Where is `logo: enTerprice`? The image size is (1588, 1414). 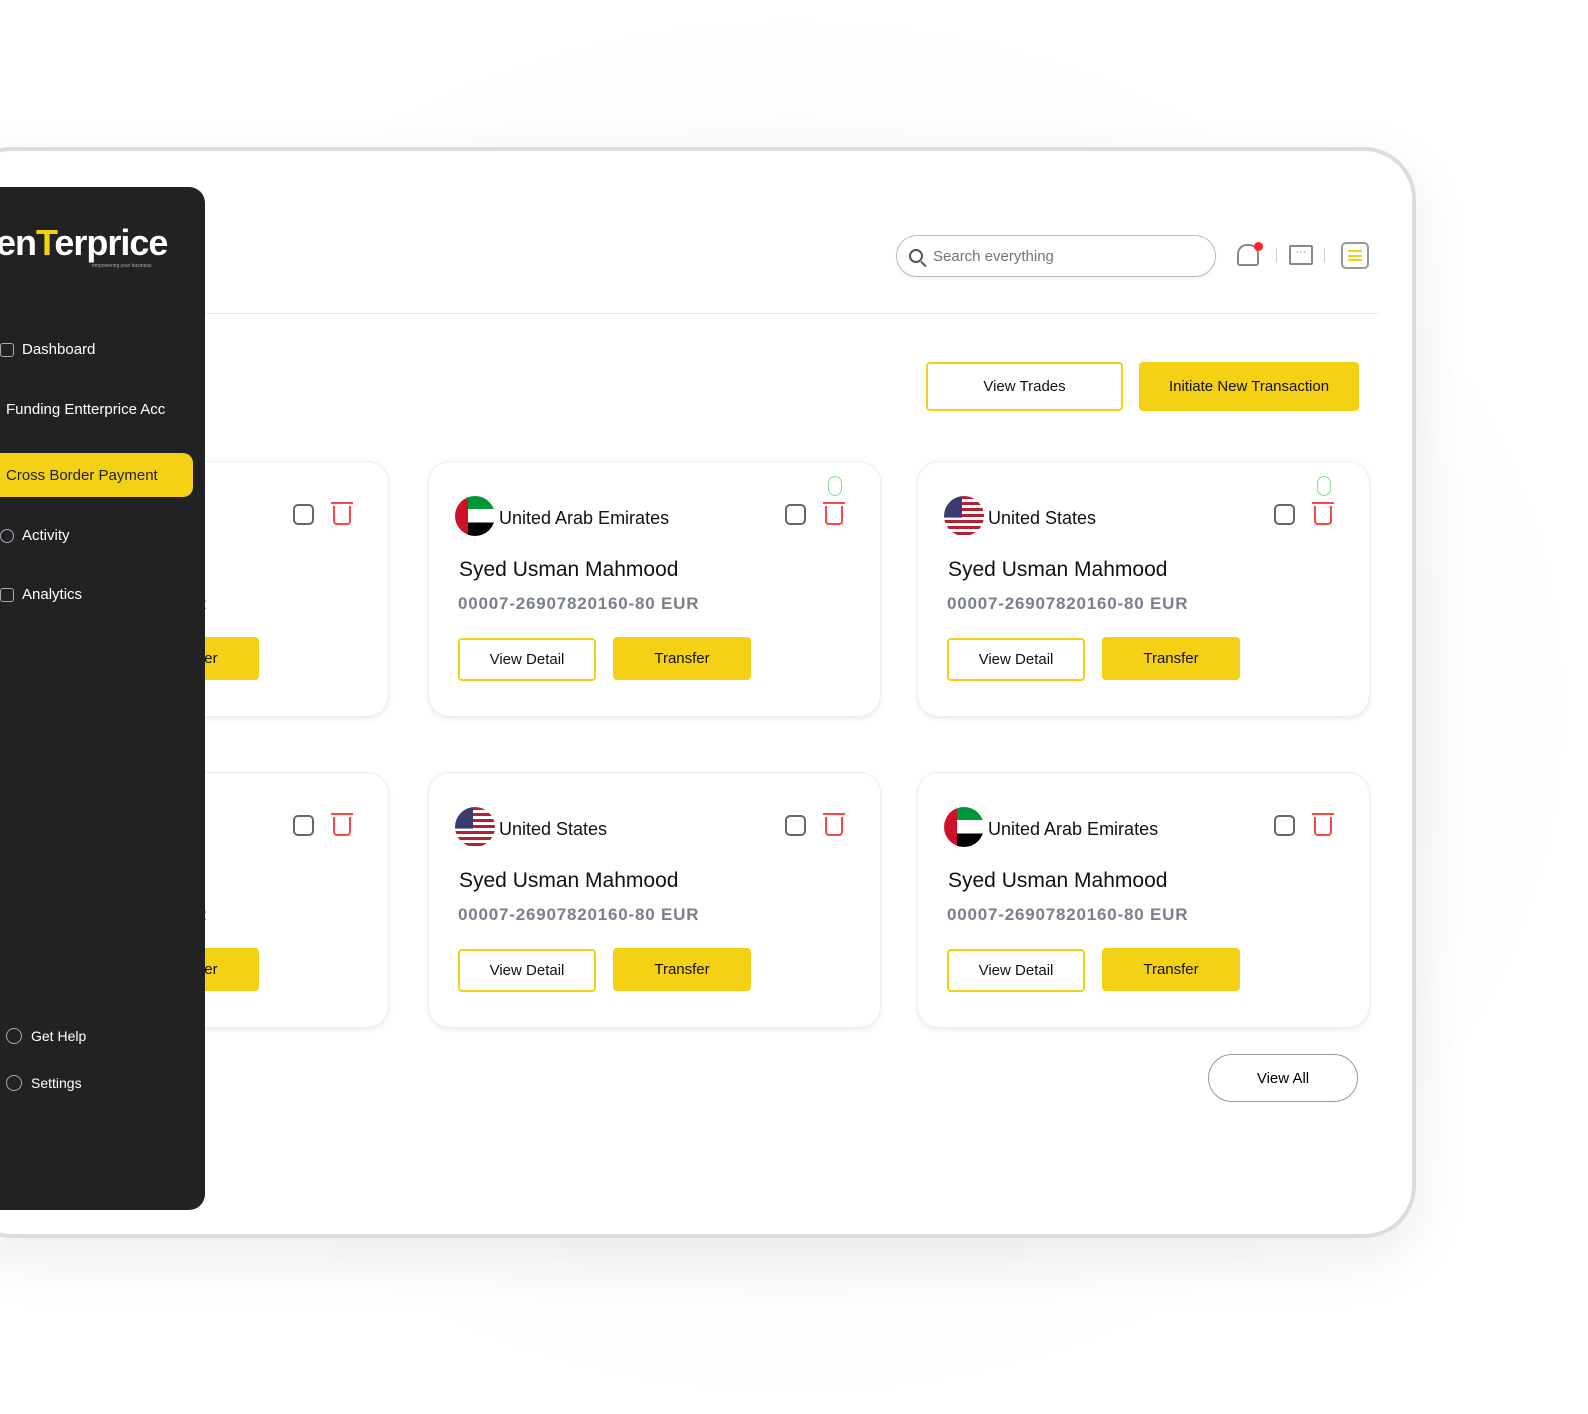
logo: enTerprice is located at coordinates (84, 242).